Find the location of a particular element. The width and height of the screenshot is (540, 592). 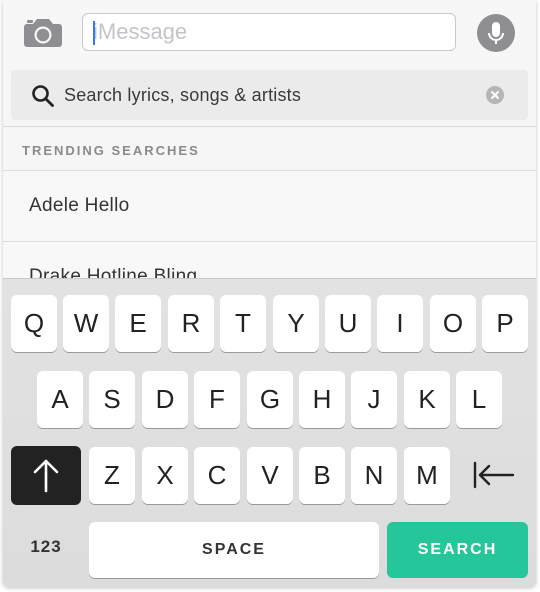

key-y: Y is located at coordinates (296, 323).